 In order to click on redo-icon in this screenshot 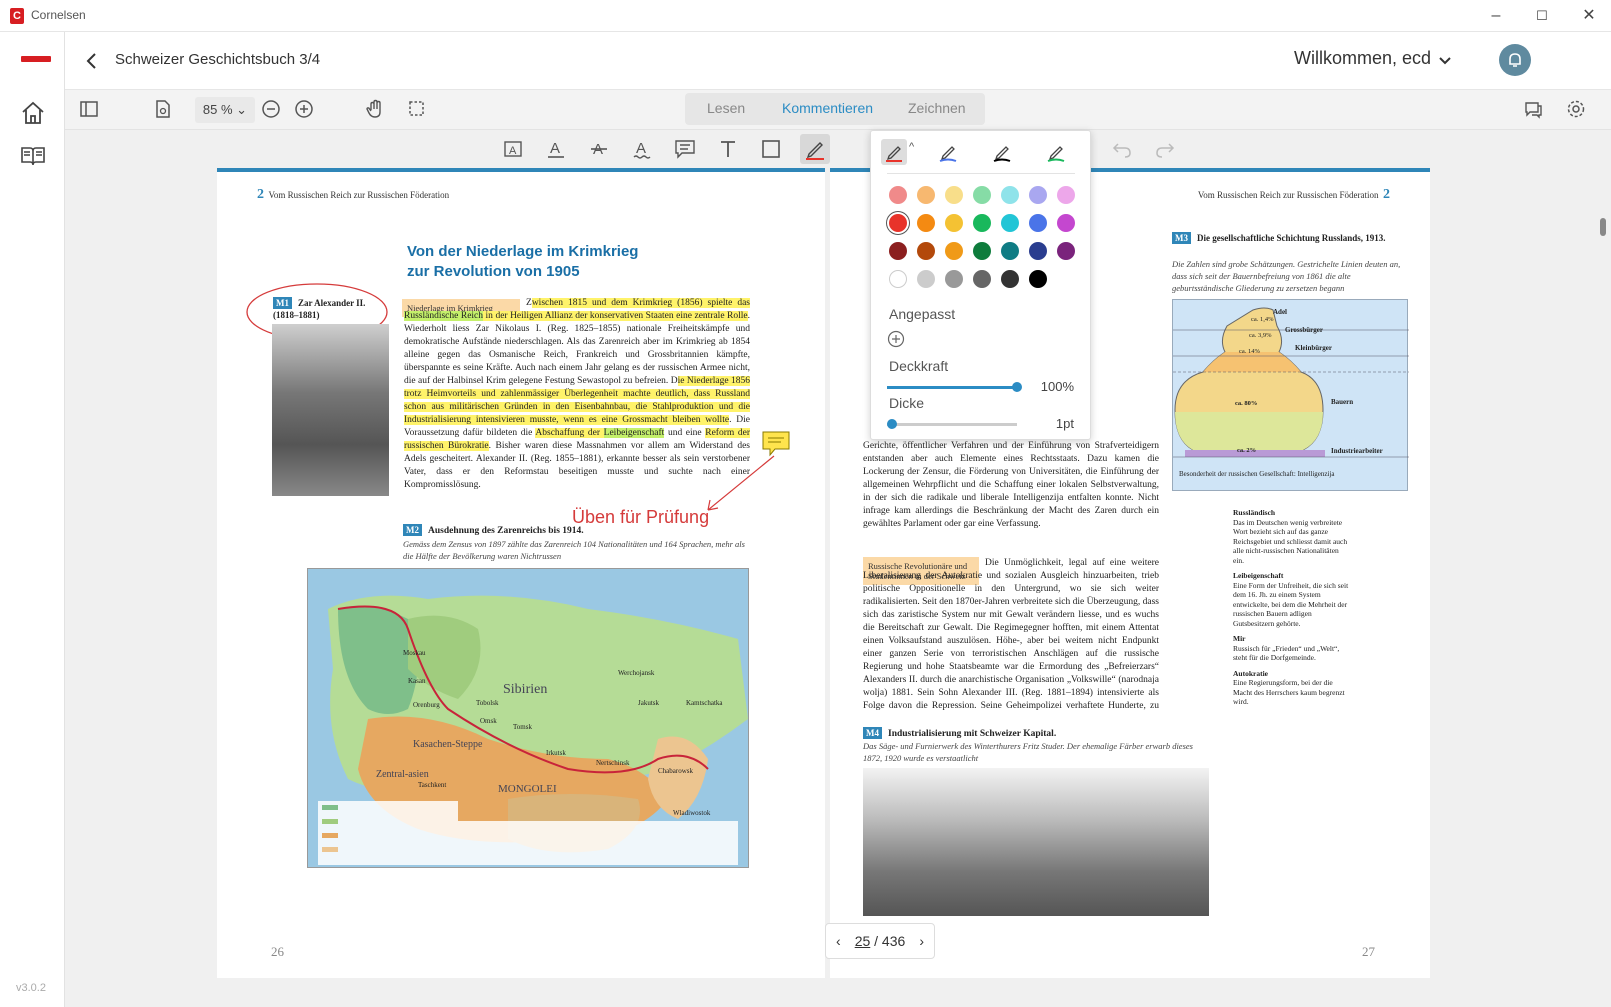, I will do `click(1165, 149)`.